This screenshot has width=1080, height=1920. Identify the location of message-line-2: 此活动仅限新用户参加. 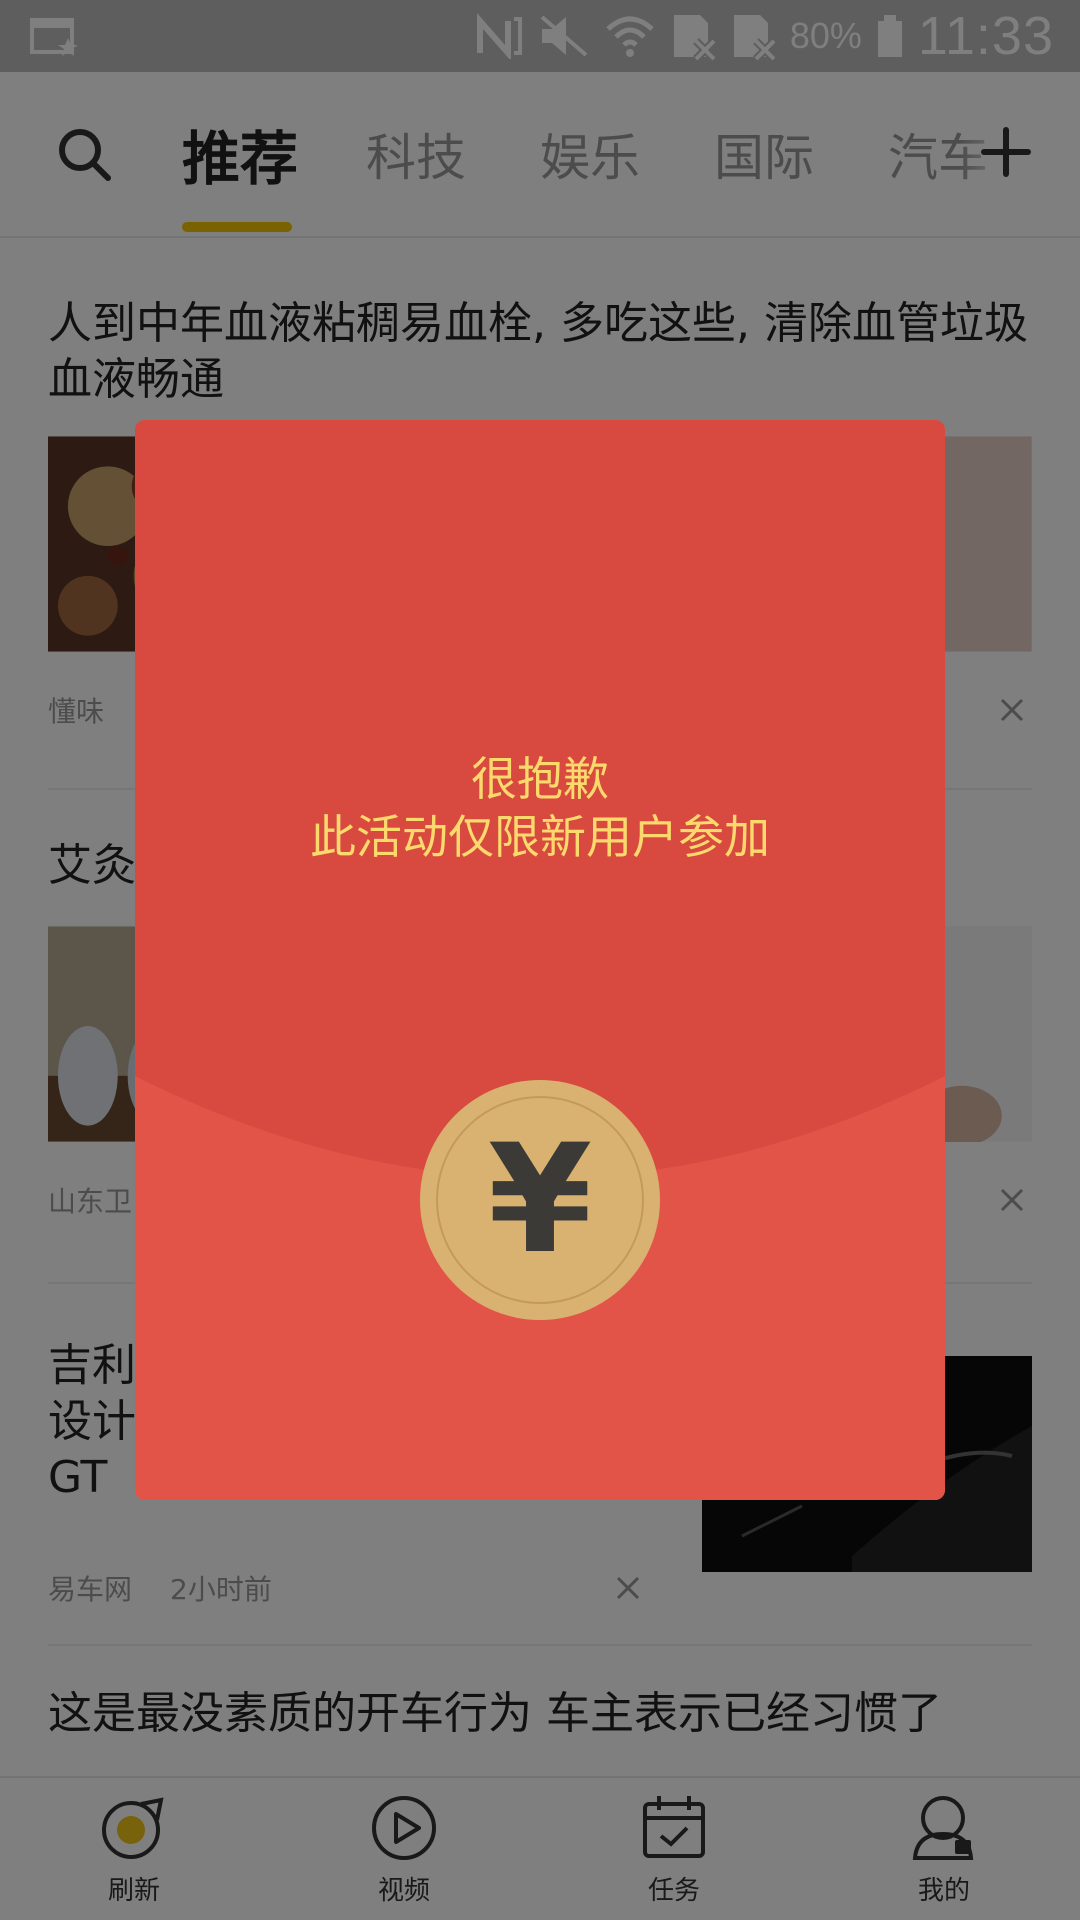
(540, 837).